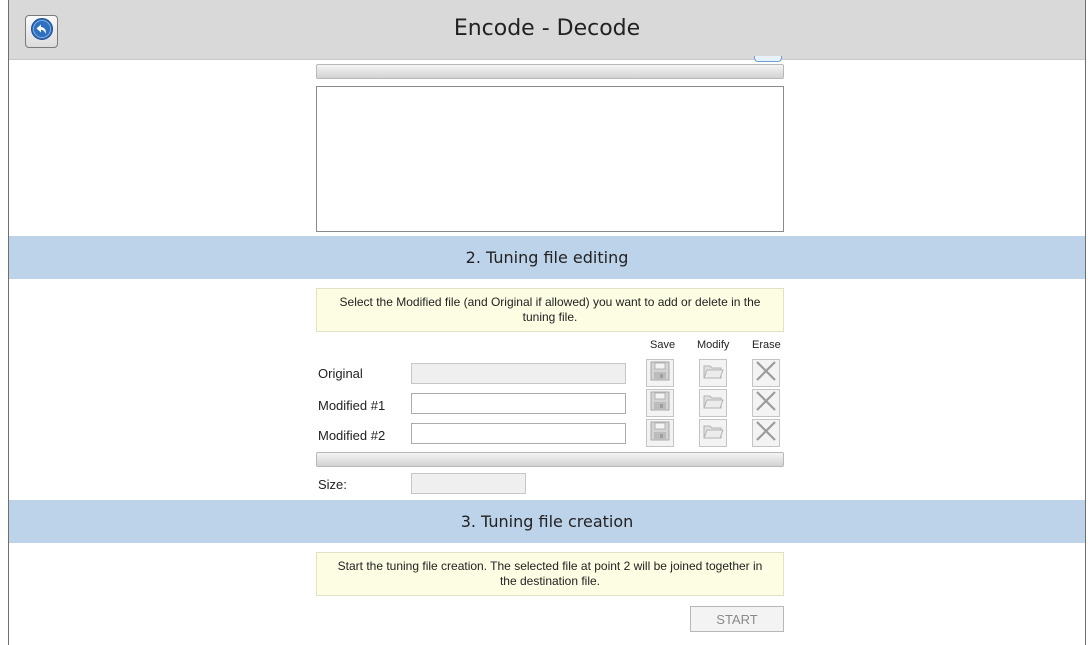 The image size is (1088, 645). What do you see at coordinates (663, 345) in the screenshot?
I see `column-label-save: Save` at bounding box center [663, 345].